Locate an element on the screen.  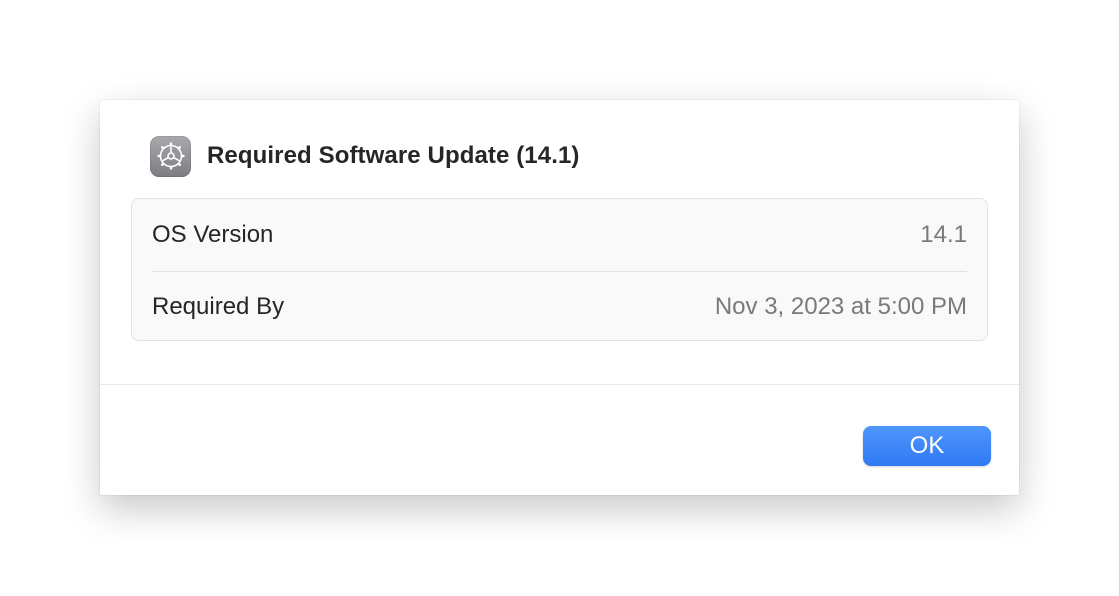
required-by-label: Required By is located at coordinates (218, 306).